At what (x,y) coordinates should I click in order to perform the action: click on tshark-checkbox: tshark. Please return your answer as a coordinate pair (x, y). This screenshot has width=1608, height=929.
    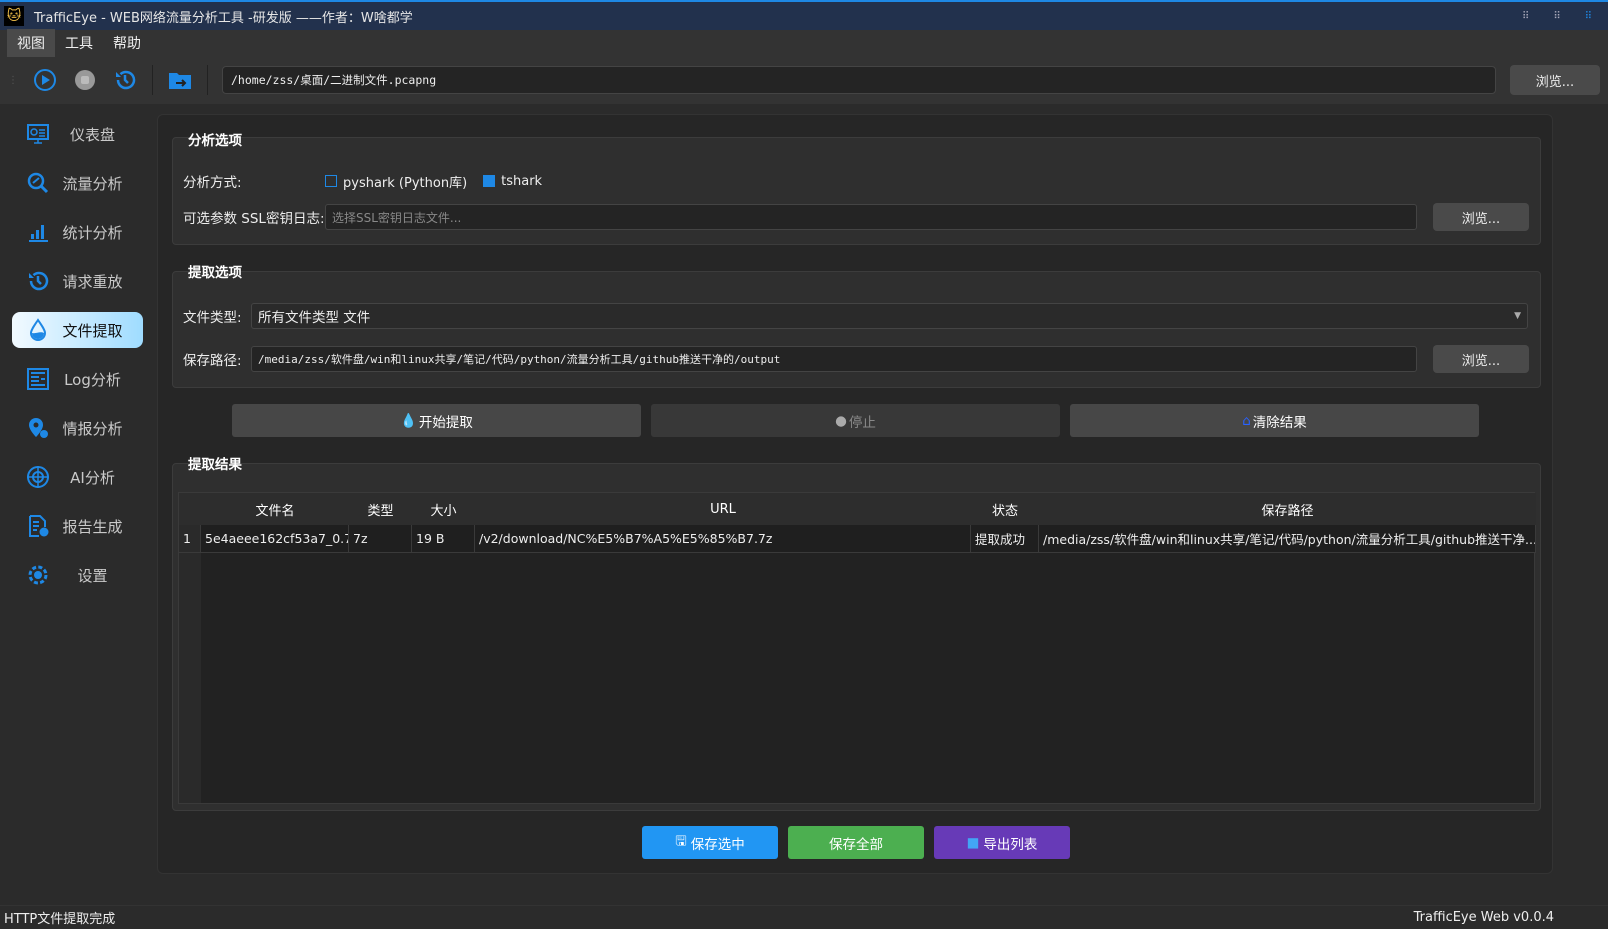
    Looking at the image, I should click on (512, 181).